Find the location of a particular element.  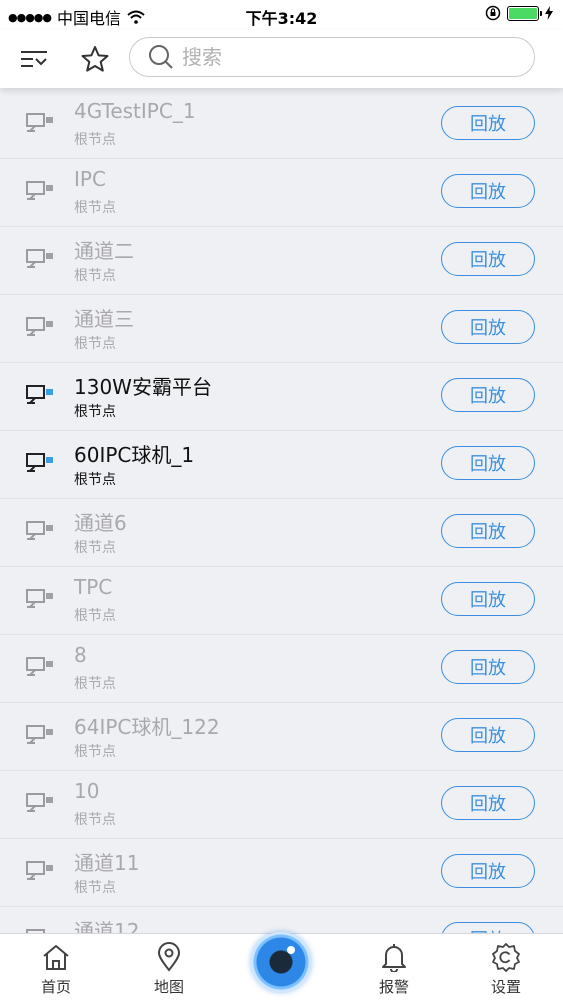

device-name: 64IPC球机_122 is located at coordinates (147, 727).